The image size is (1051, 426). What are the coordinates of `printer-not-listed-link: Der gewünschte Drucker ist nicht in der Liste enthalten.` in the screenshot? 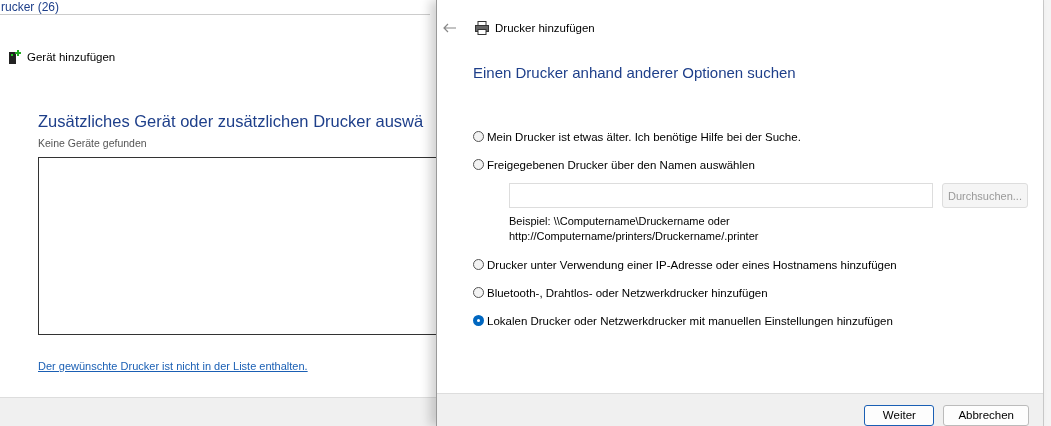 It's located at (237, 366).